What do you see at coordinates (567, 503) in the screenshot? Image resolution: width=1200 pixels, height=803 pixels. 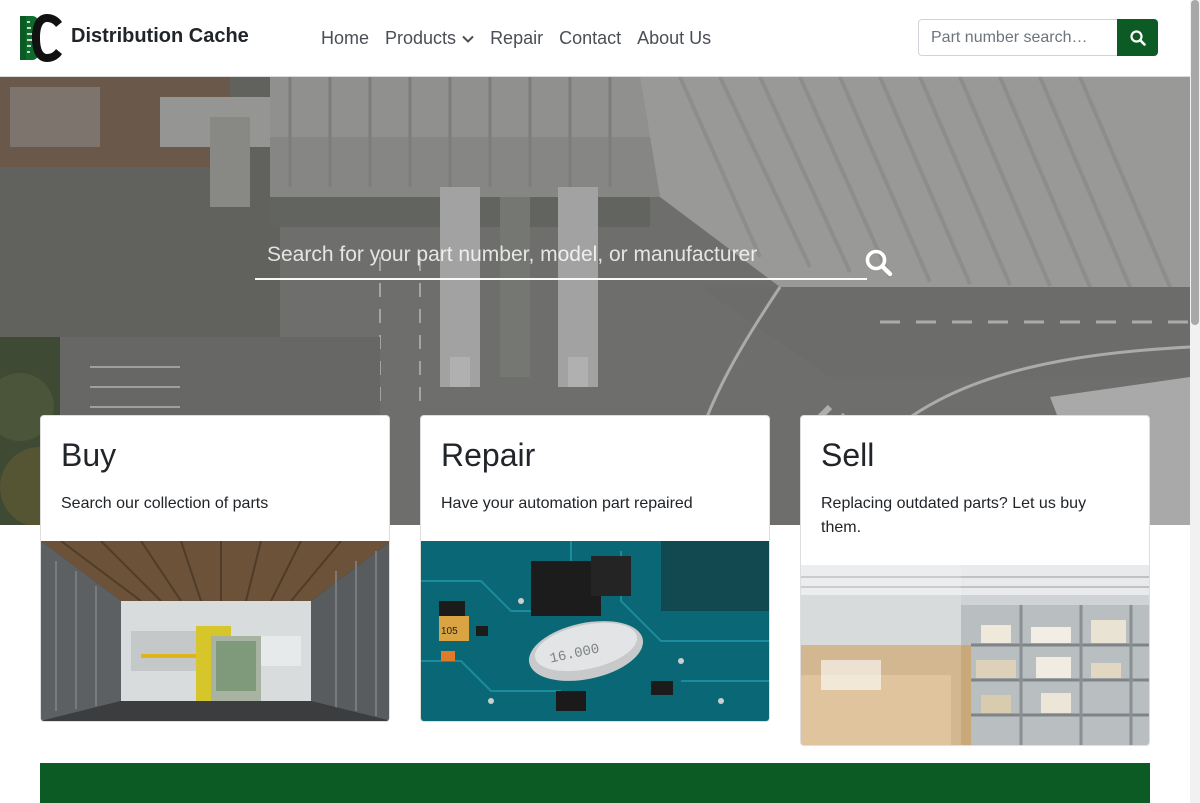 I see `card-text: Have your automation part repaired` at bounding box center [567, 503].